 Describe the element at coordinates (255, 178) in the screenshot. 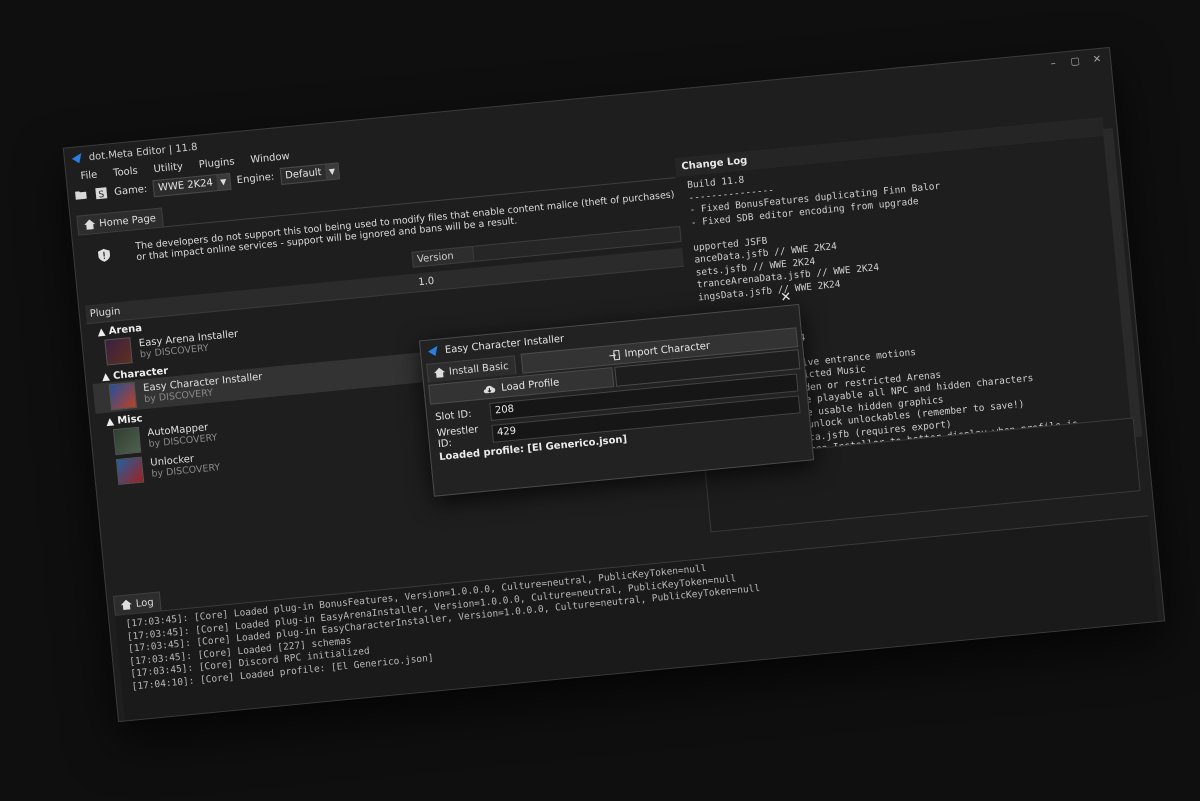

I see `engine-label: Engine:` at that location.